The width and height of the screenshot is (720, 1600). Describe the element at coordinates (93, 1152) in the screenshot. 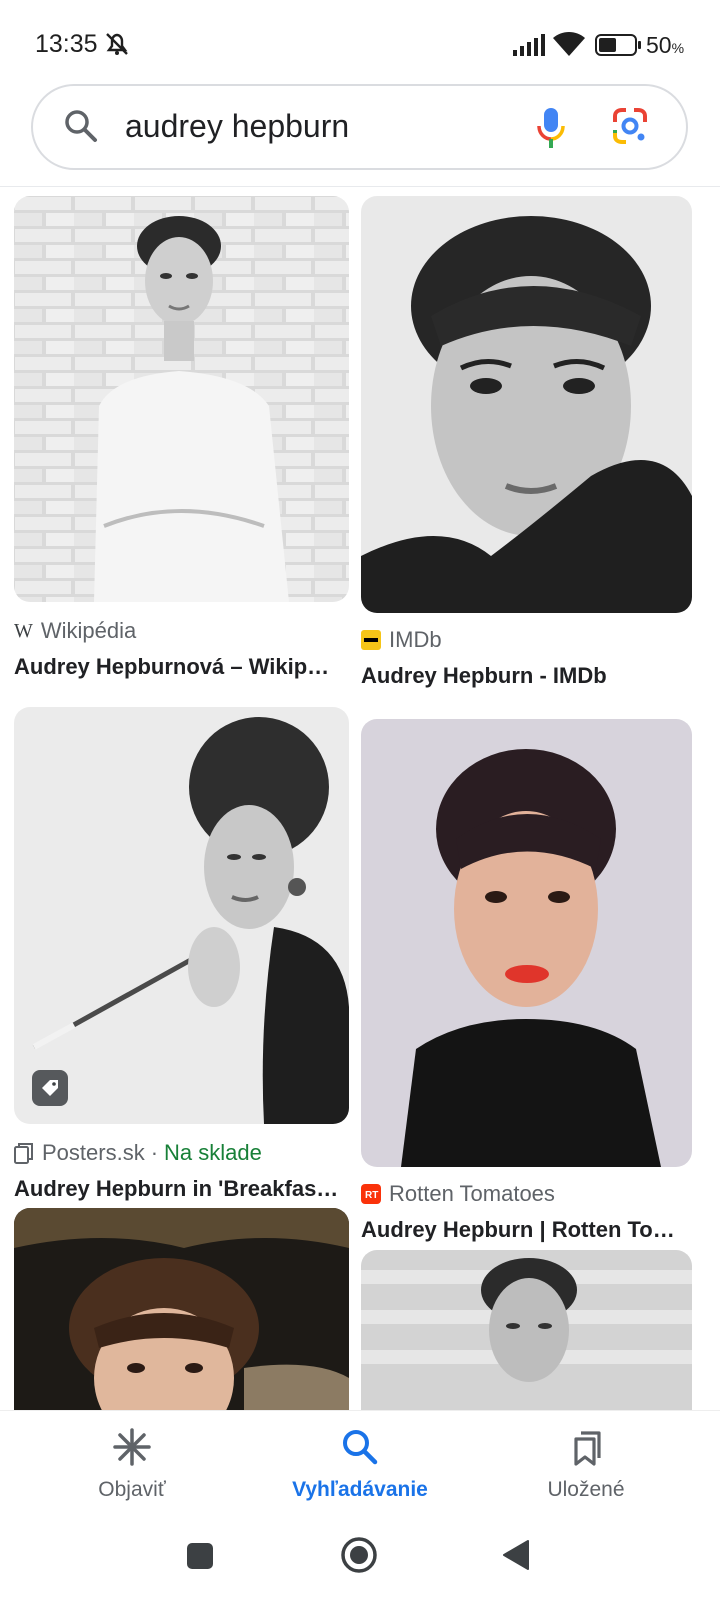

I see `source-name: Posters.sk` at that location.